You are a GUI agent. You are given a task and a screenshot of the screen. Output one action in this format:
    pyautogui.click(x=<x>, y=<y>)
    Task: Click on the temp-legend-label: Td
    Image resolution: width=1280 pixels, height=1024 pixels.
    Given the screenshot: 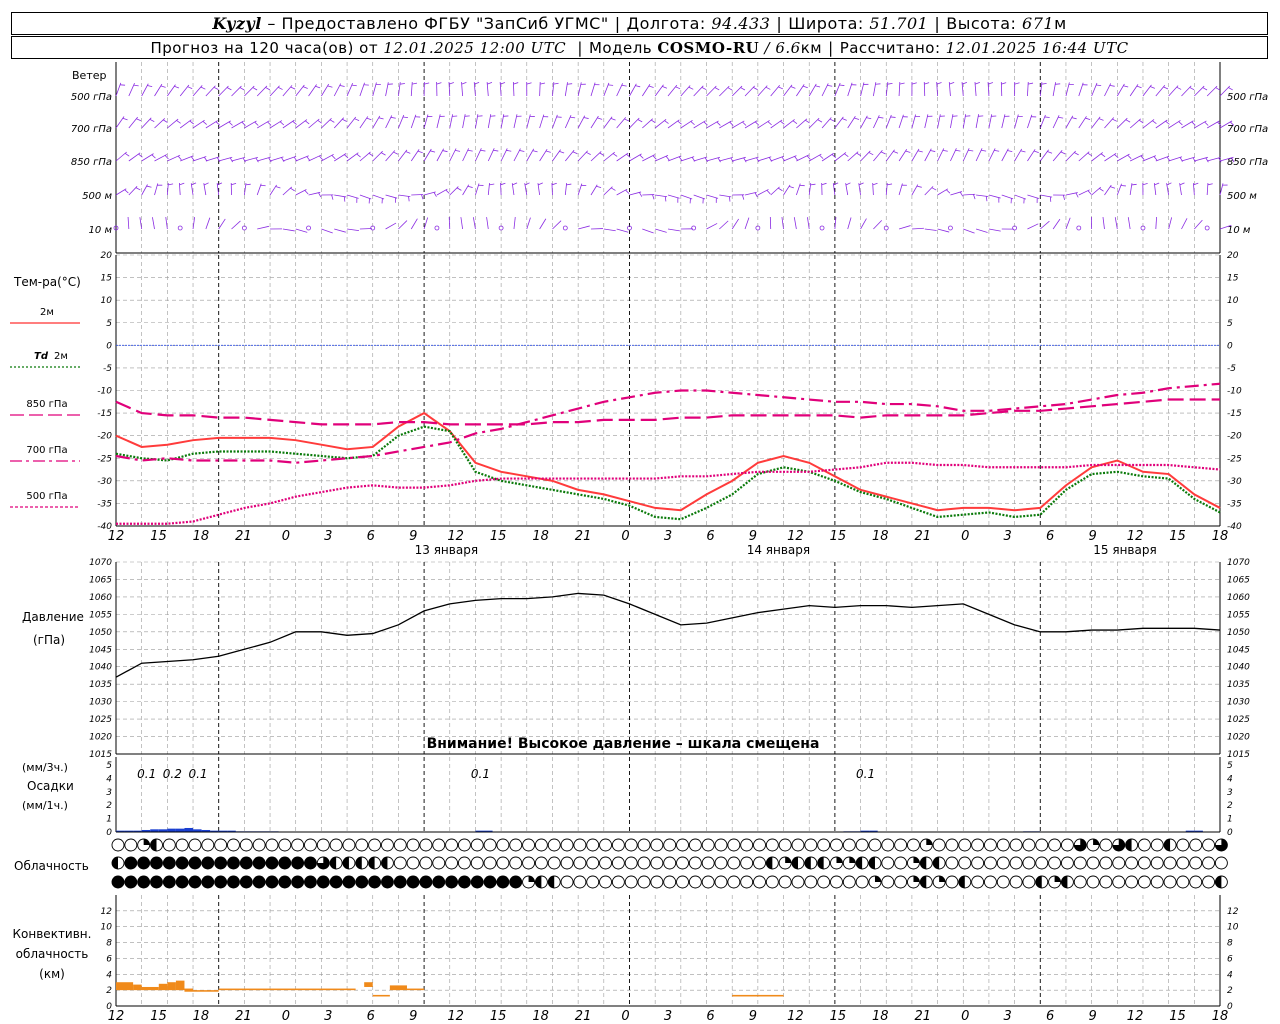 What is the action you would take?
    pyautogui.click(x=41, y=356)
    